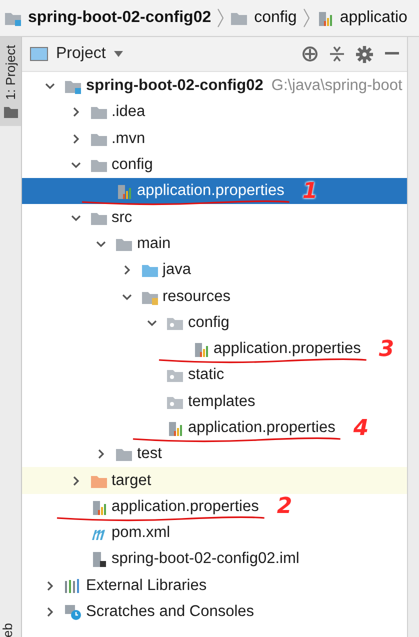 The height and width of the screenshot is (637, 419). What do you see at coordinates (10, 81) in the screenshot?
I see `project-tool-tab: 1: Project` at bounding box center [10, 81].